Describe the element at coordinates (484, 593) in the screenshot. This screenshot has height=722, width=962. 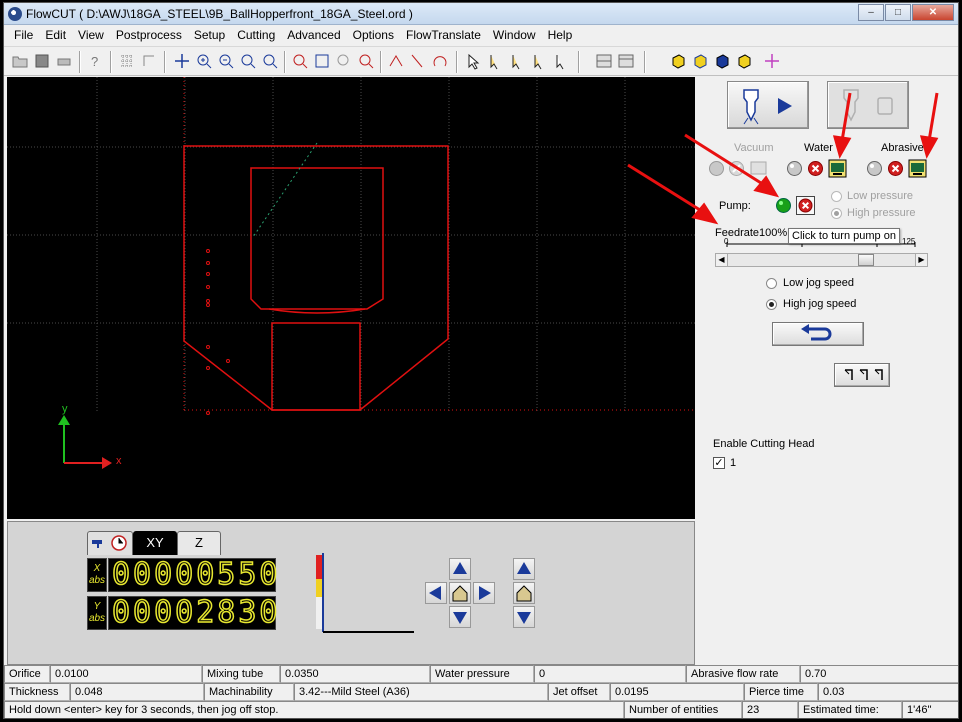
I see `jog-right-button` at that location.